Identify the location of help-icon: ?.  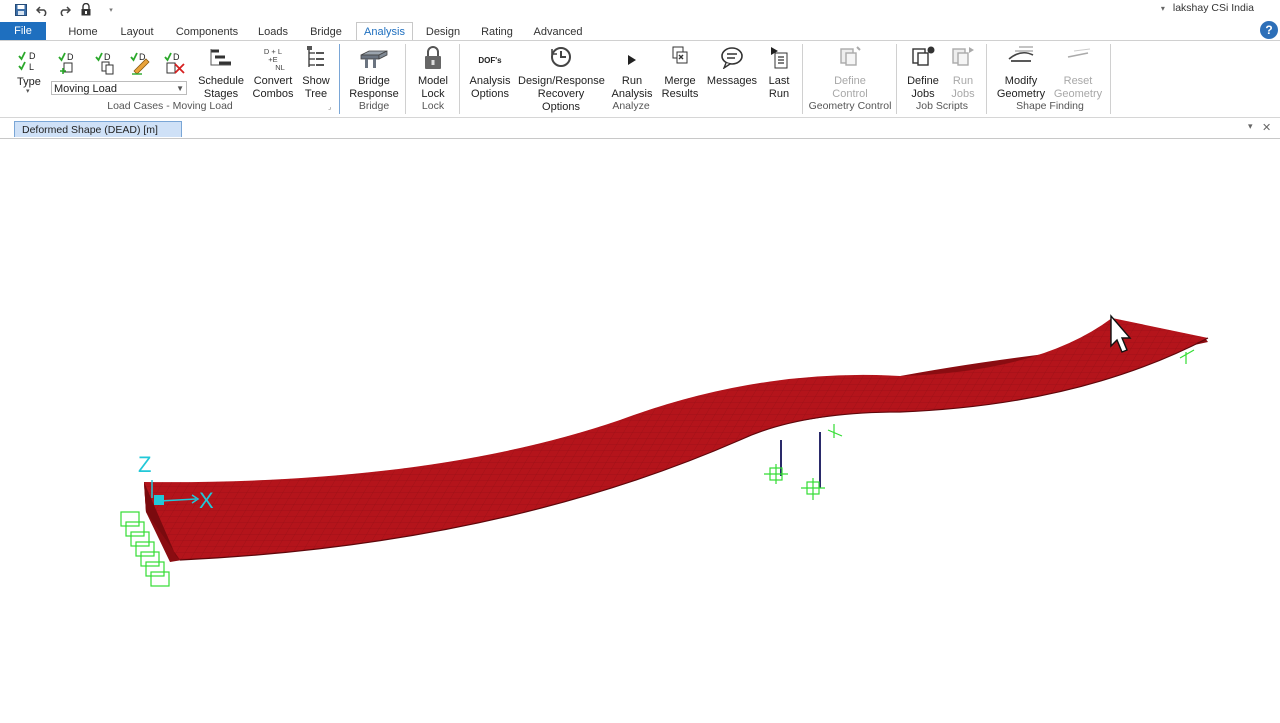
(1269, 30).